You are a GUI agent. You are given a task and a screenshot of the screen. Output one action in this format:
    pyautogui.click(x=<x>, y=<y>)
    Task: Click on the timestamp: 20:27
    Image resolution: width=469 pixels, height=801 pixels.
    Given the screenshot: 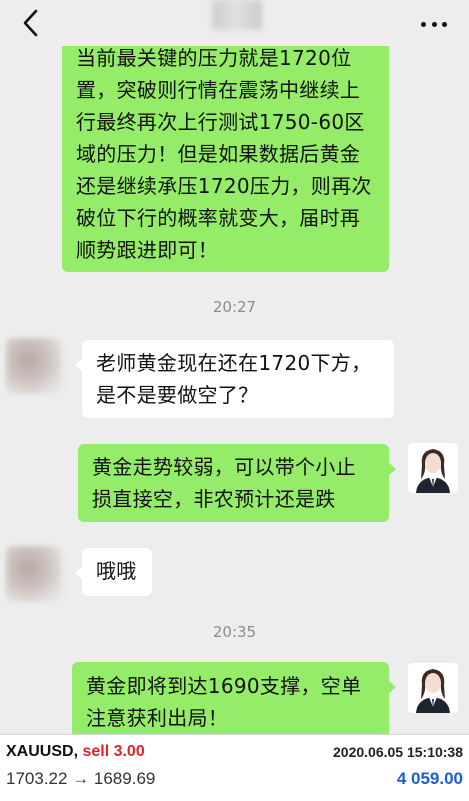 What is the action you would take?
    pyautogui.click(x=234, y=307)
    